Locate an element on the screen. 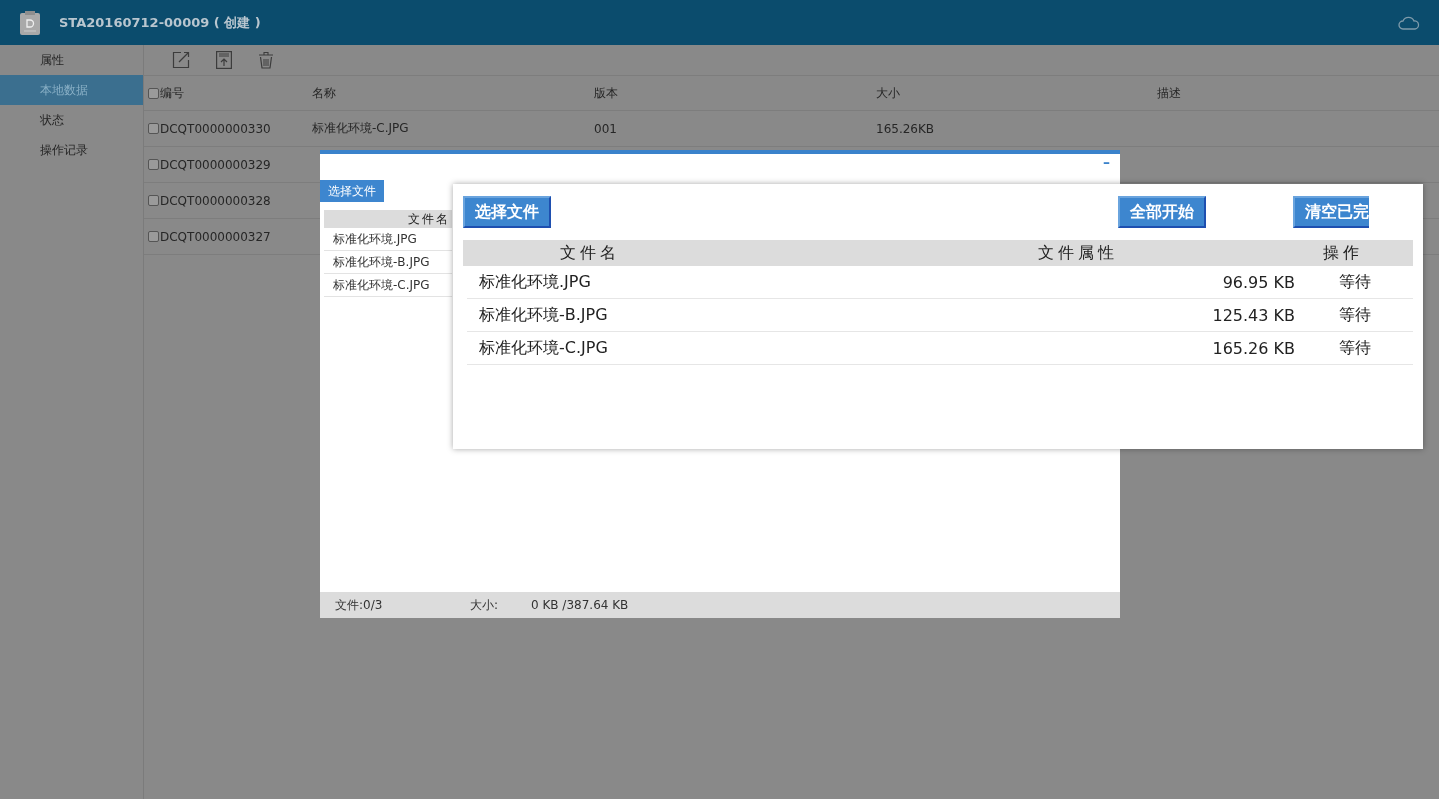 This screenshot has width=1439, height=799. start-all-button: 全部开始 is located at coordinates (1162, 212).